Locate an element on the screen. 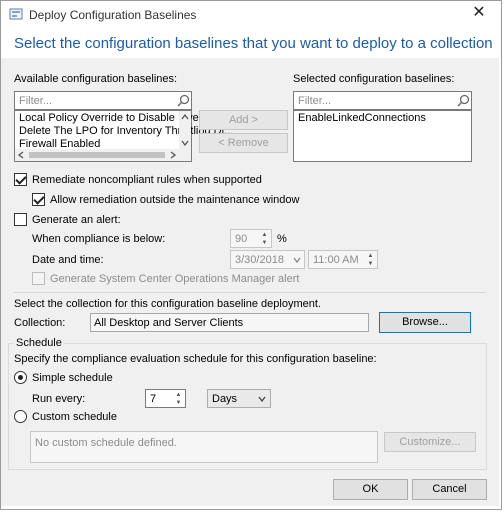 Image resolution: width=504 pixels, height=512 pixels. selected-label: Selected configuration baselines: is located at coordinates (374, 79).